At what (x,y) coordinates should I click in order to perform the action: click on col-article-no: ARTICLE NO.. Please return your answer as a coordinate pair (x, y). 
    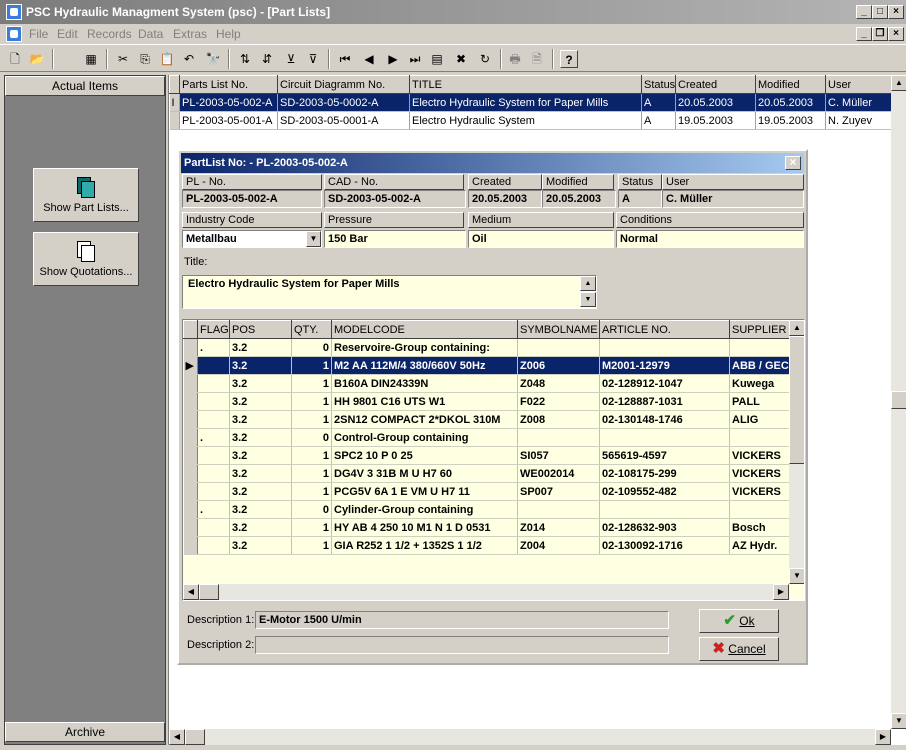
    Looking at the image, I should click on (664, 329).